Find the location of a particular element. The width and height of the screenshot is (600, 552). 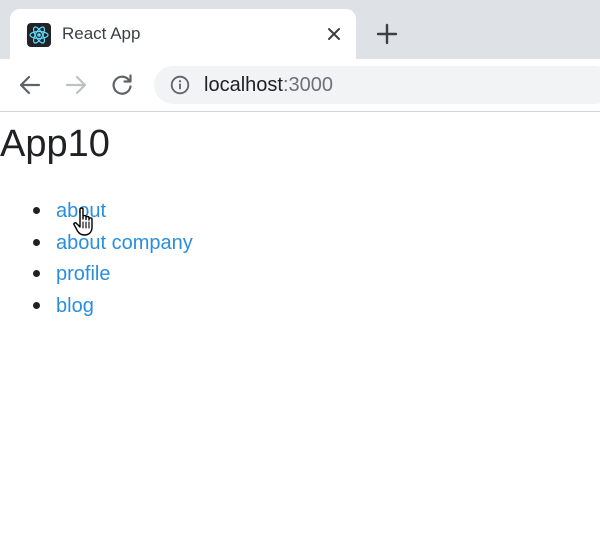

arrow-left-icon is located at coordinates (30, 85).